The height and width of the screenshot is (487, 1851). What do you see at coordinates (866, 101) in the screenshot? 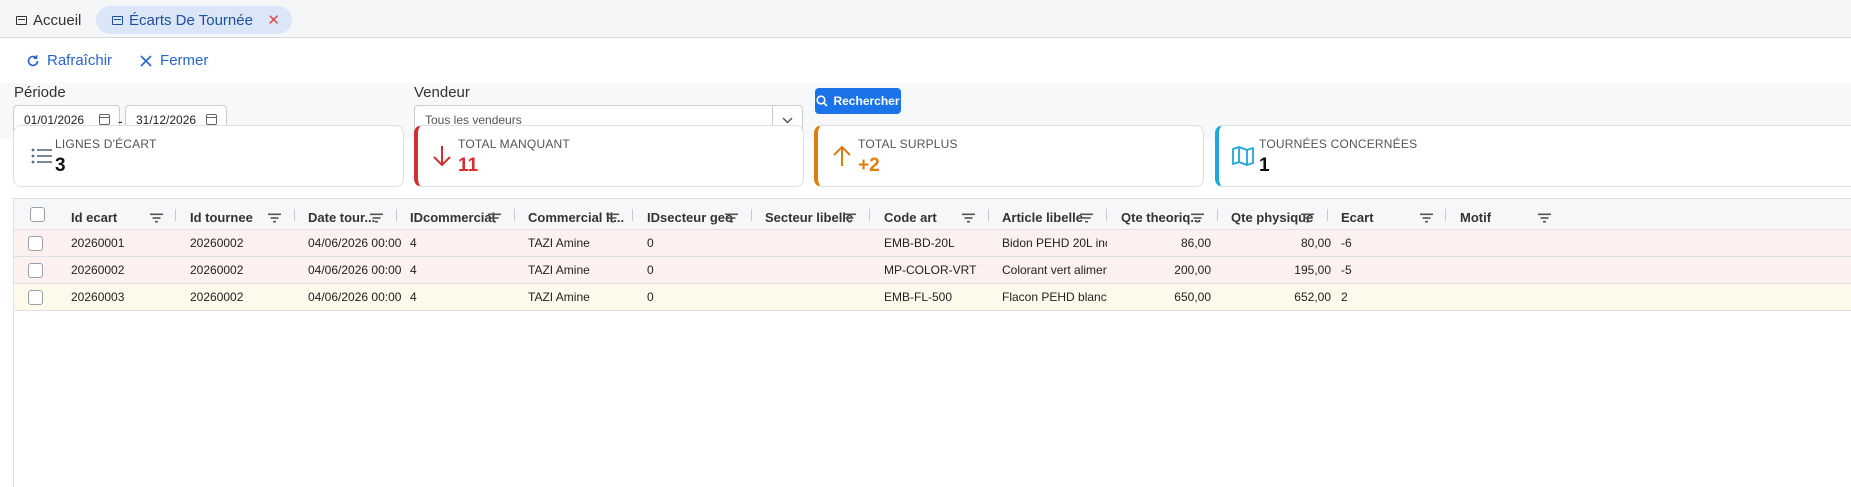
I see `search-button-label: Rechercher` at bounding box center [866, 101].